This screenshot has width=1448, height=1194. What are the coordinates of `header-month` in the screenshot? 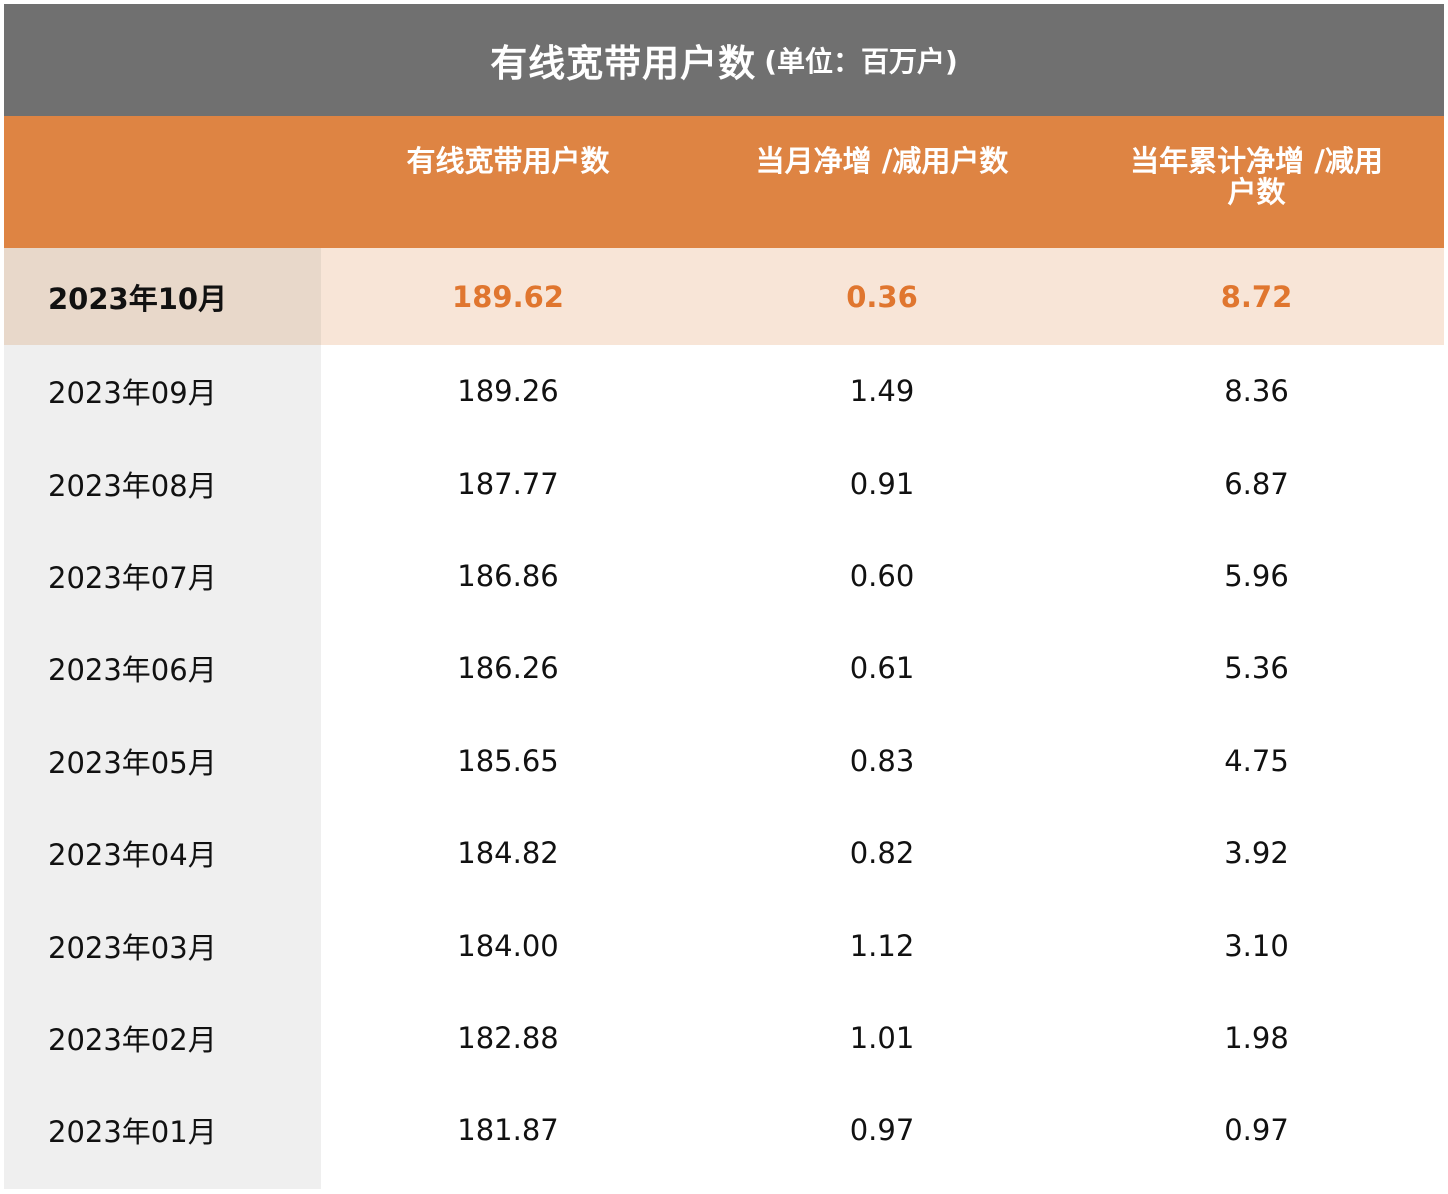 It's located at (162, 182).